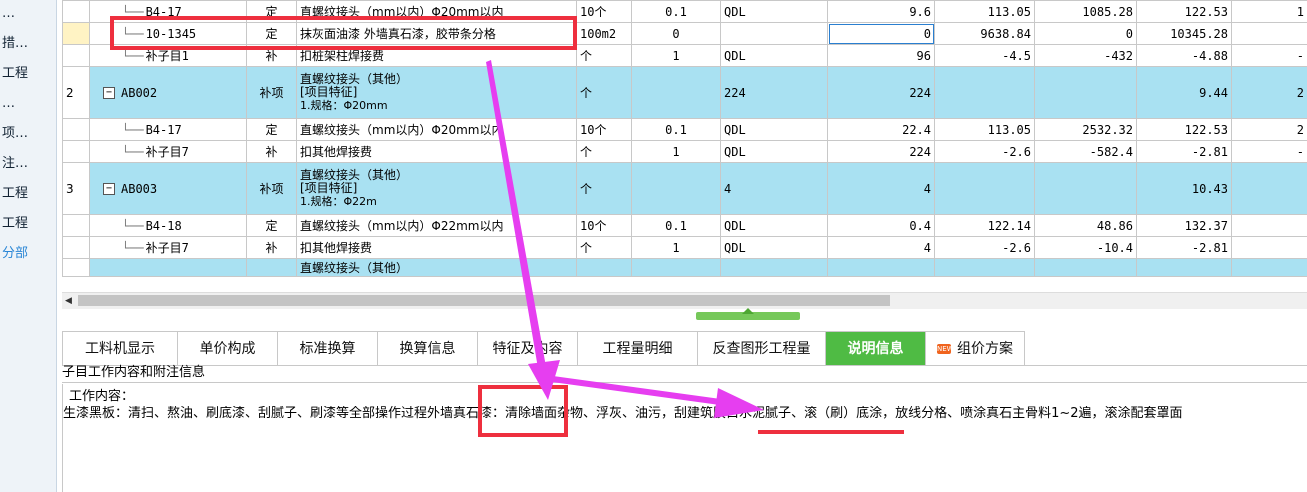 This screenshot has width=1307, height=492. I want to click on cell-unit: 10个, so click(604, 129).